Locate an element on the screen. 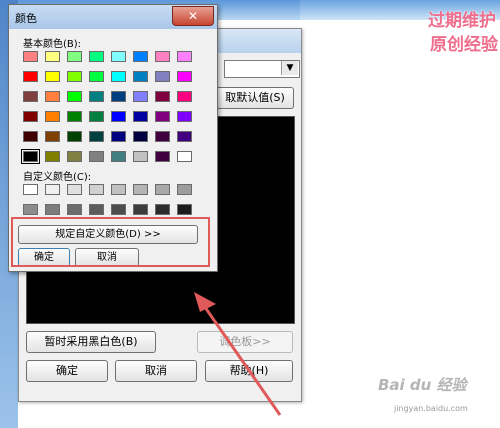 The image size is (500, 428). chevron-down-icon: ▼ is located at coordinates (289, 68).